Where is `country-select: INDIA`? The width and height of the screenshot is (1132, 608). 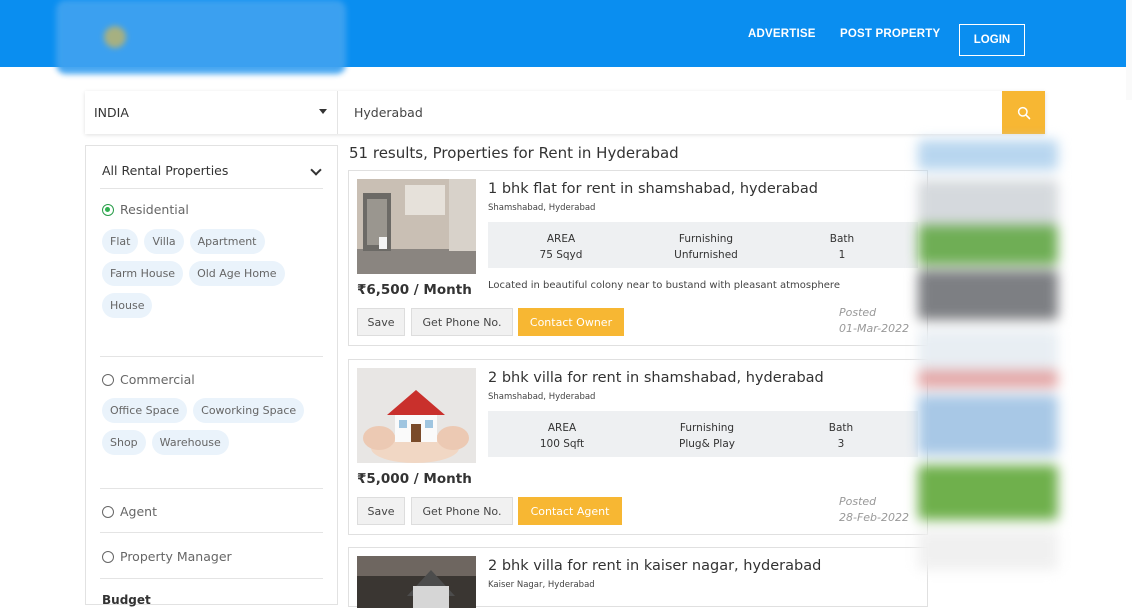
country-select: INDIA is located at coordinates (211, 112).